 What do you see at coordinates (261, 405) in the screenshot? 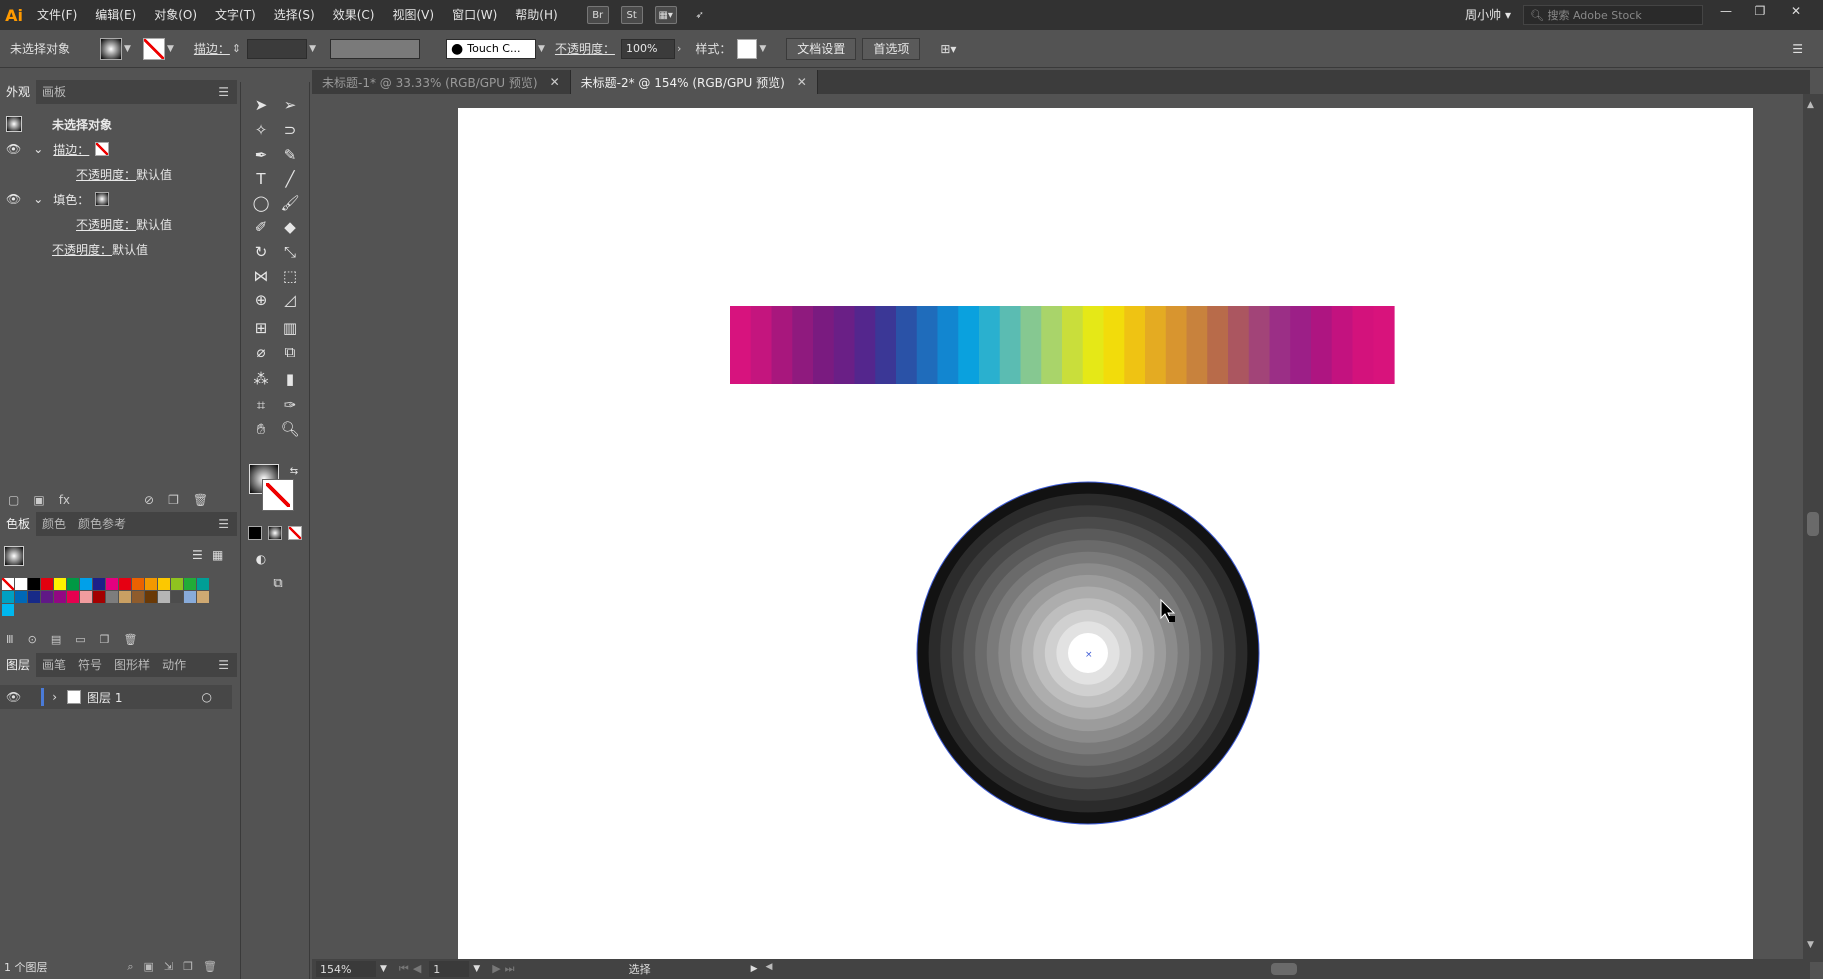
I see `artboard-tool-icon: ⌗` at bounding box center [261, 405].